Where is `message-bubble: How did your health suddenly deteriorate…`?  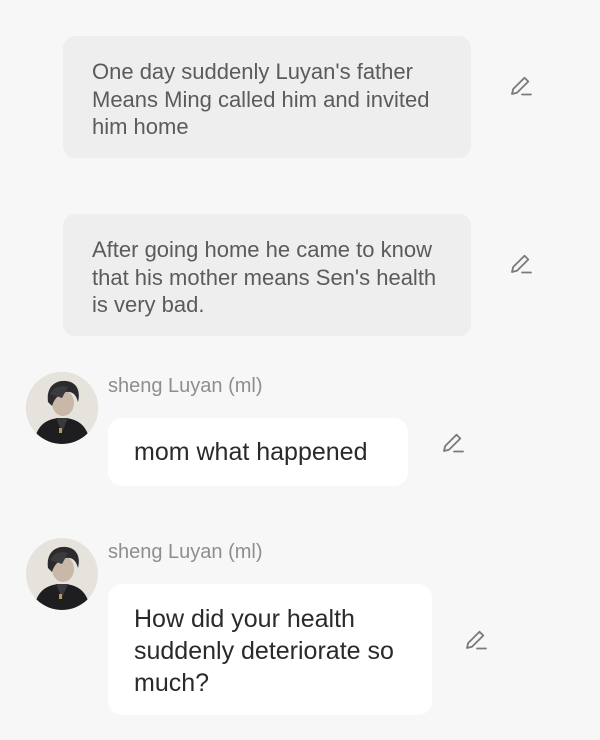 message-bubble: How did your health suddenly deteriorate… is located at coordinates (270, 649).